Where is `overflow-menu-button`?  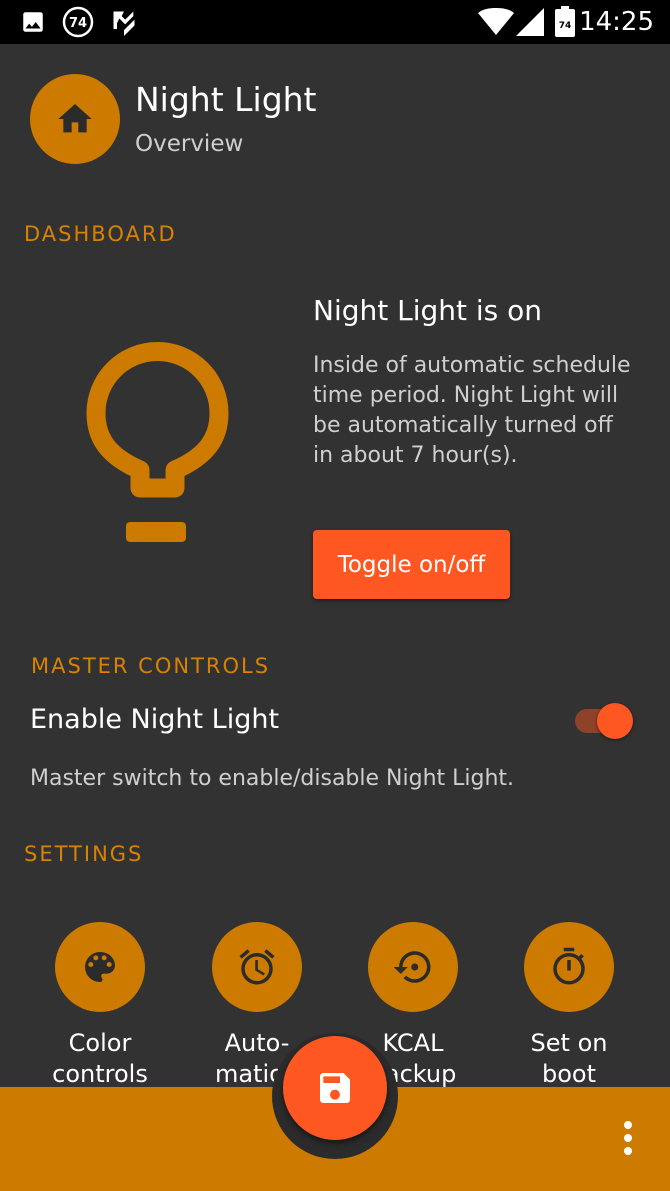
overflow-menu-button is located at coordinates (628, 1138).